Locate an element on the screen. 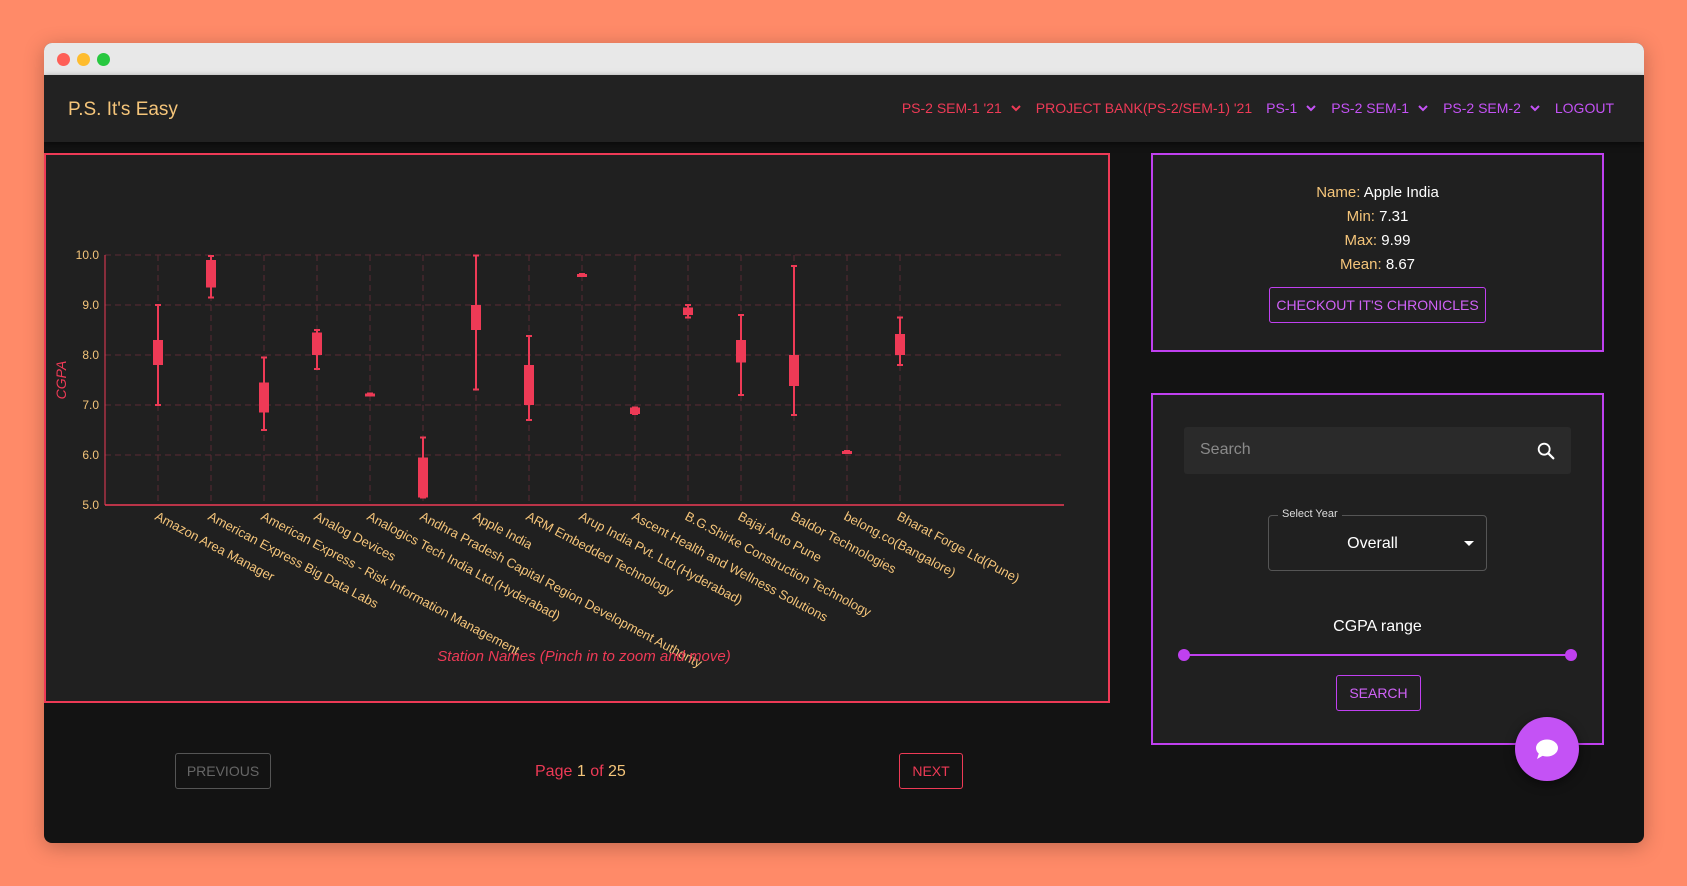  info-name-row: Name: Apple India is located at coordinates (1377, 193).